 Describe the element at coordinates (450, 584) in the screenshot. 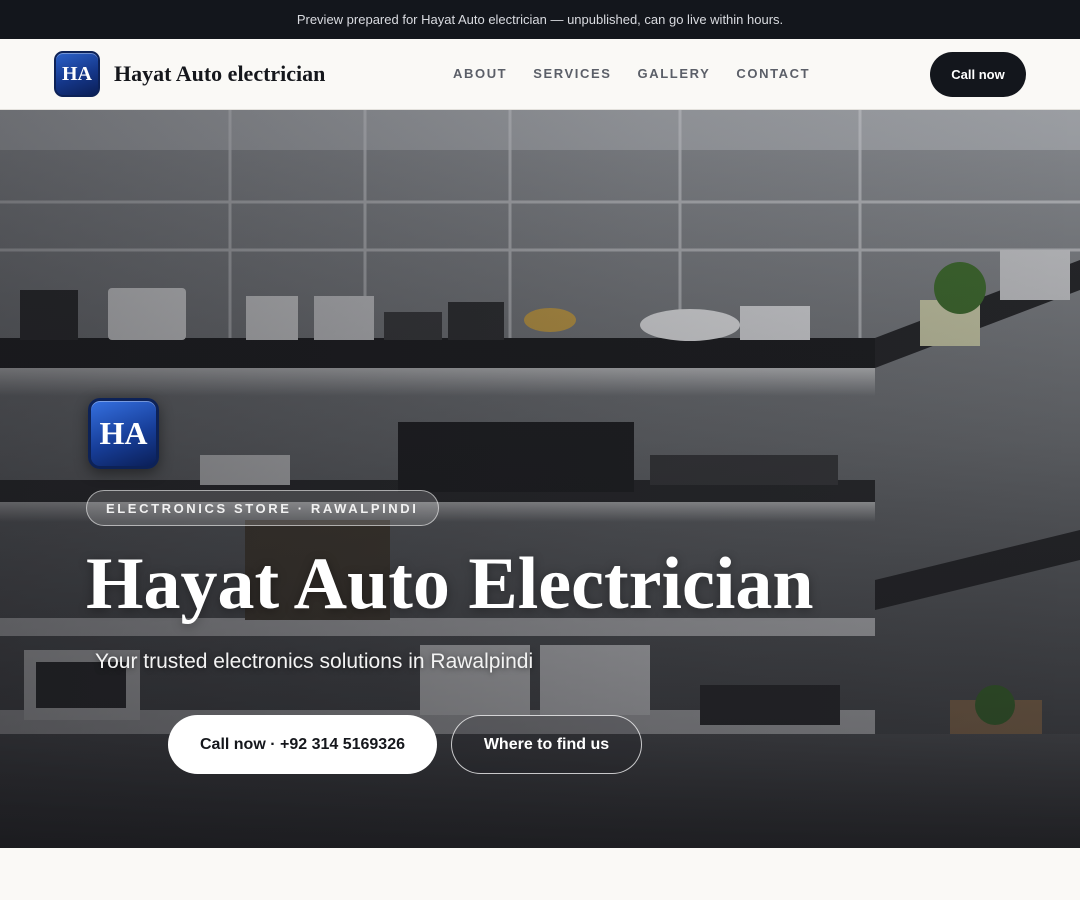

I see `hero-title: Hayat Auto Electrician` at that location.